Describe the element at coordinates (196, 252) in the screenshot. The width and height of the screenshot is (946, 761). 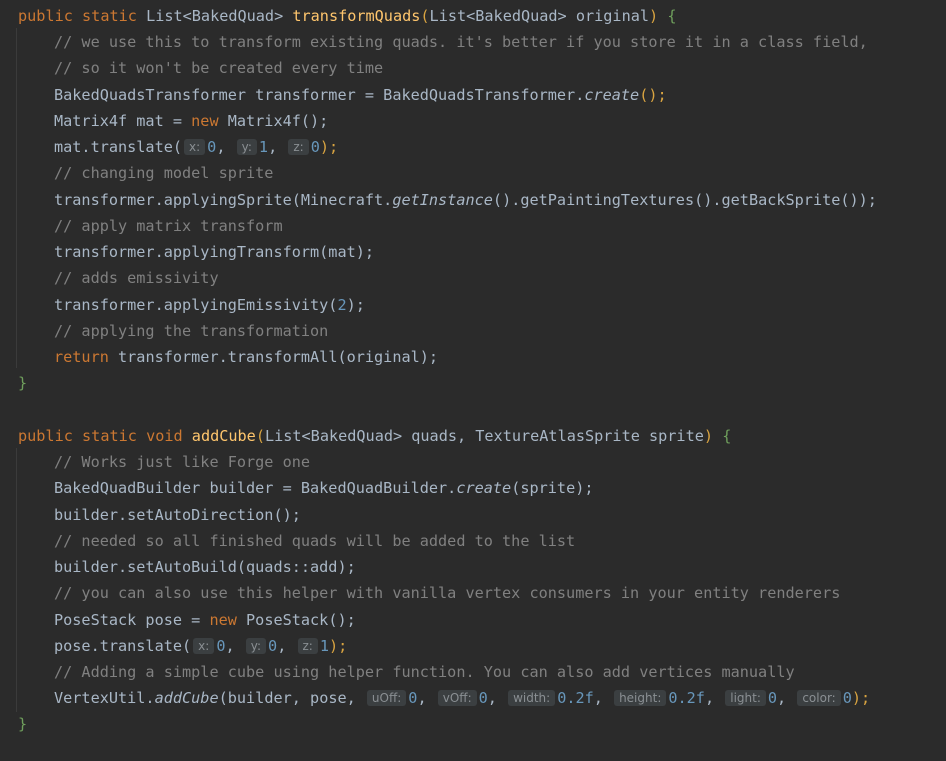
I see `code-line: transformer.applyingTransform(mat);` at that location.